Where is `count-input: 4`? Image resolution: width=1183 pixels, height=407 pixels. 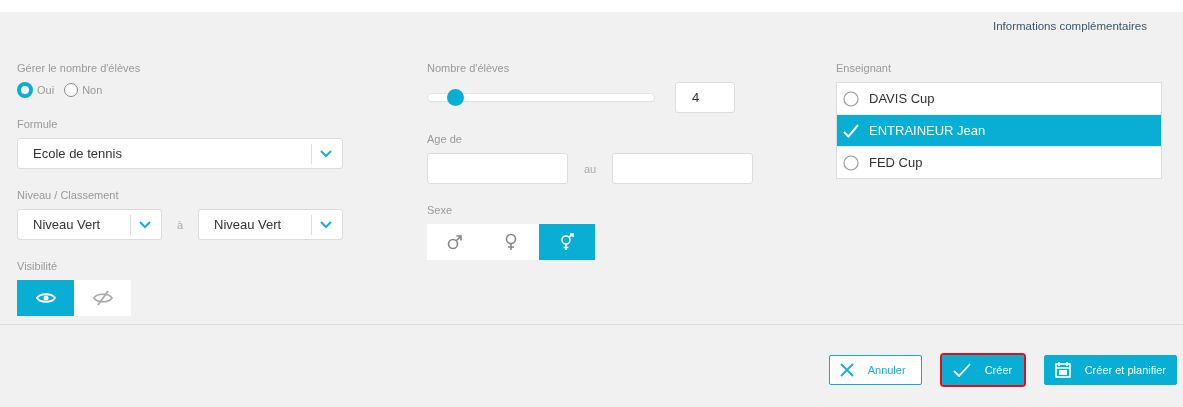 count-input: 4 is located at coordinates (705, 97).